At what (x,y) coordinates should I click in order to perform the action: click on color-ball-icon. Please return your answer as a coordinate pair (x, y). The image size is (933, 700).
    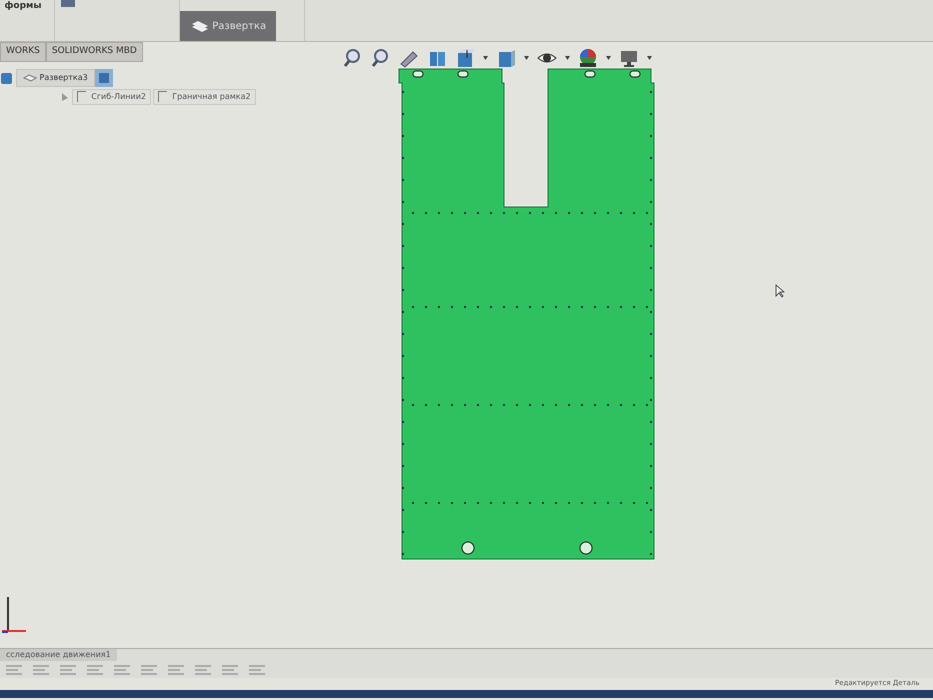
    Looking at the image, I should click on (588, 58).